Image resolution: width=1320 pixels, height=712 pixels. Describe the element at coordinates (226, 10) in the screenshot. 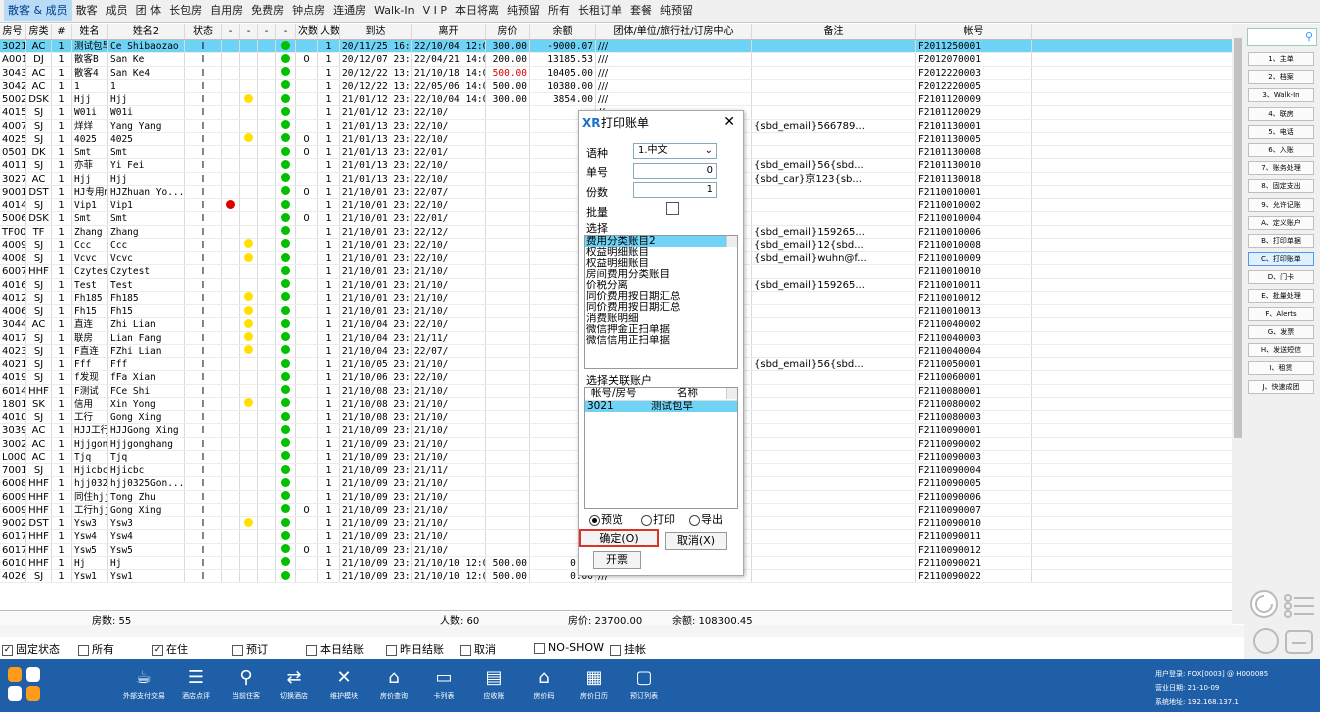

I see `tab-5: 自用房` at that location.